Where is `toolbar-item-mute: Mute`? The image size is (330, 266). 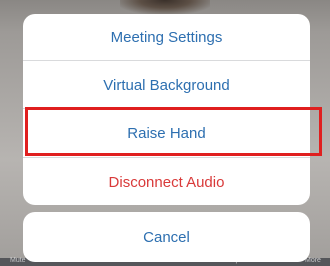 toolbar-item-mute: Mute is located at coordinates (18, 260).